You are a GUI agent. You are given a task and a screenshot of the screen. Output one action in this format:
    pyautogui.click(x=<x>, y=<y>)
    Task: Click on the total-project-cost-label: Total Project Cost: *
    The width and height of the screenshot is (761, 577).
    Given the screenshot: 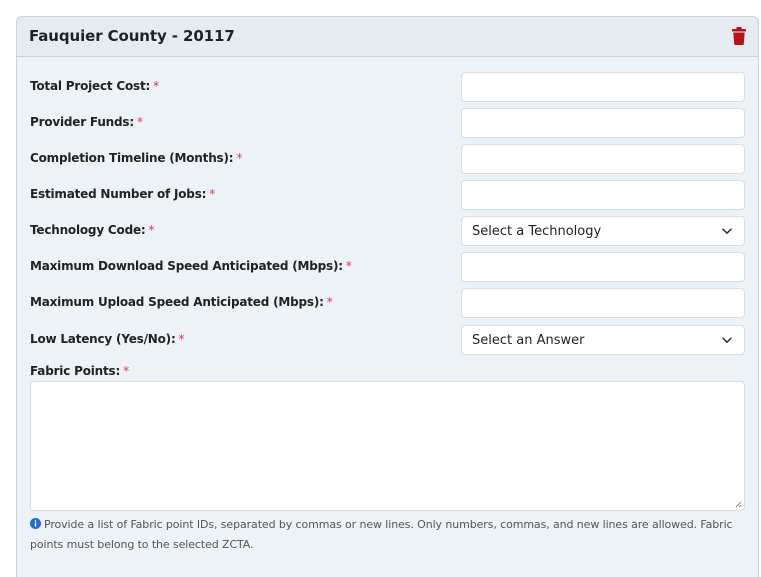 What is the action you would take?
    pyautogui.click(x=94, y=86)
    